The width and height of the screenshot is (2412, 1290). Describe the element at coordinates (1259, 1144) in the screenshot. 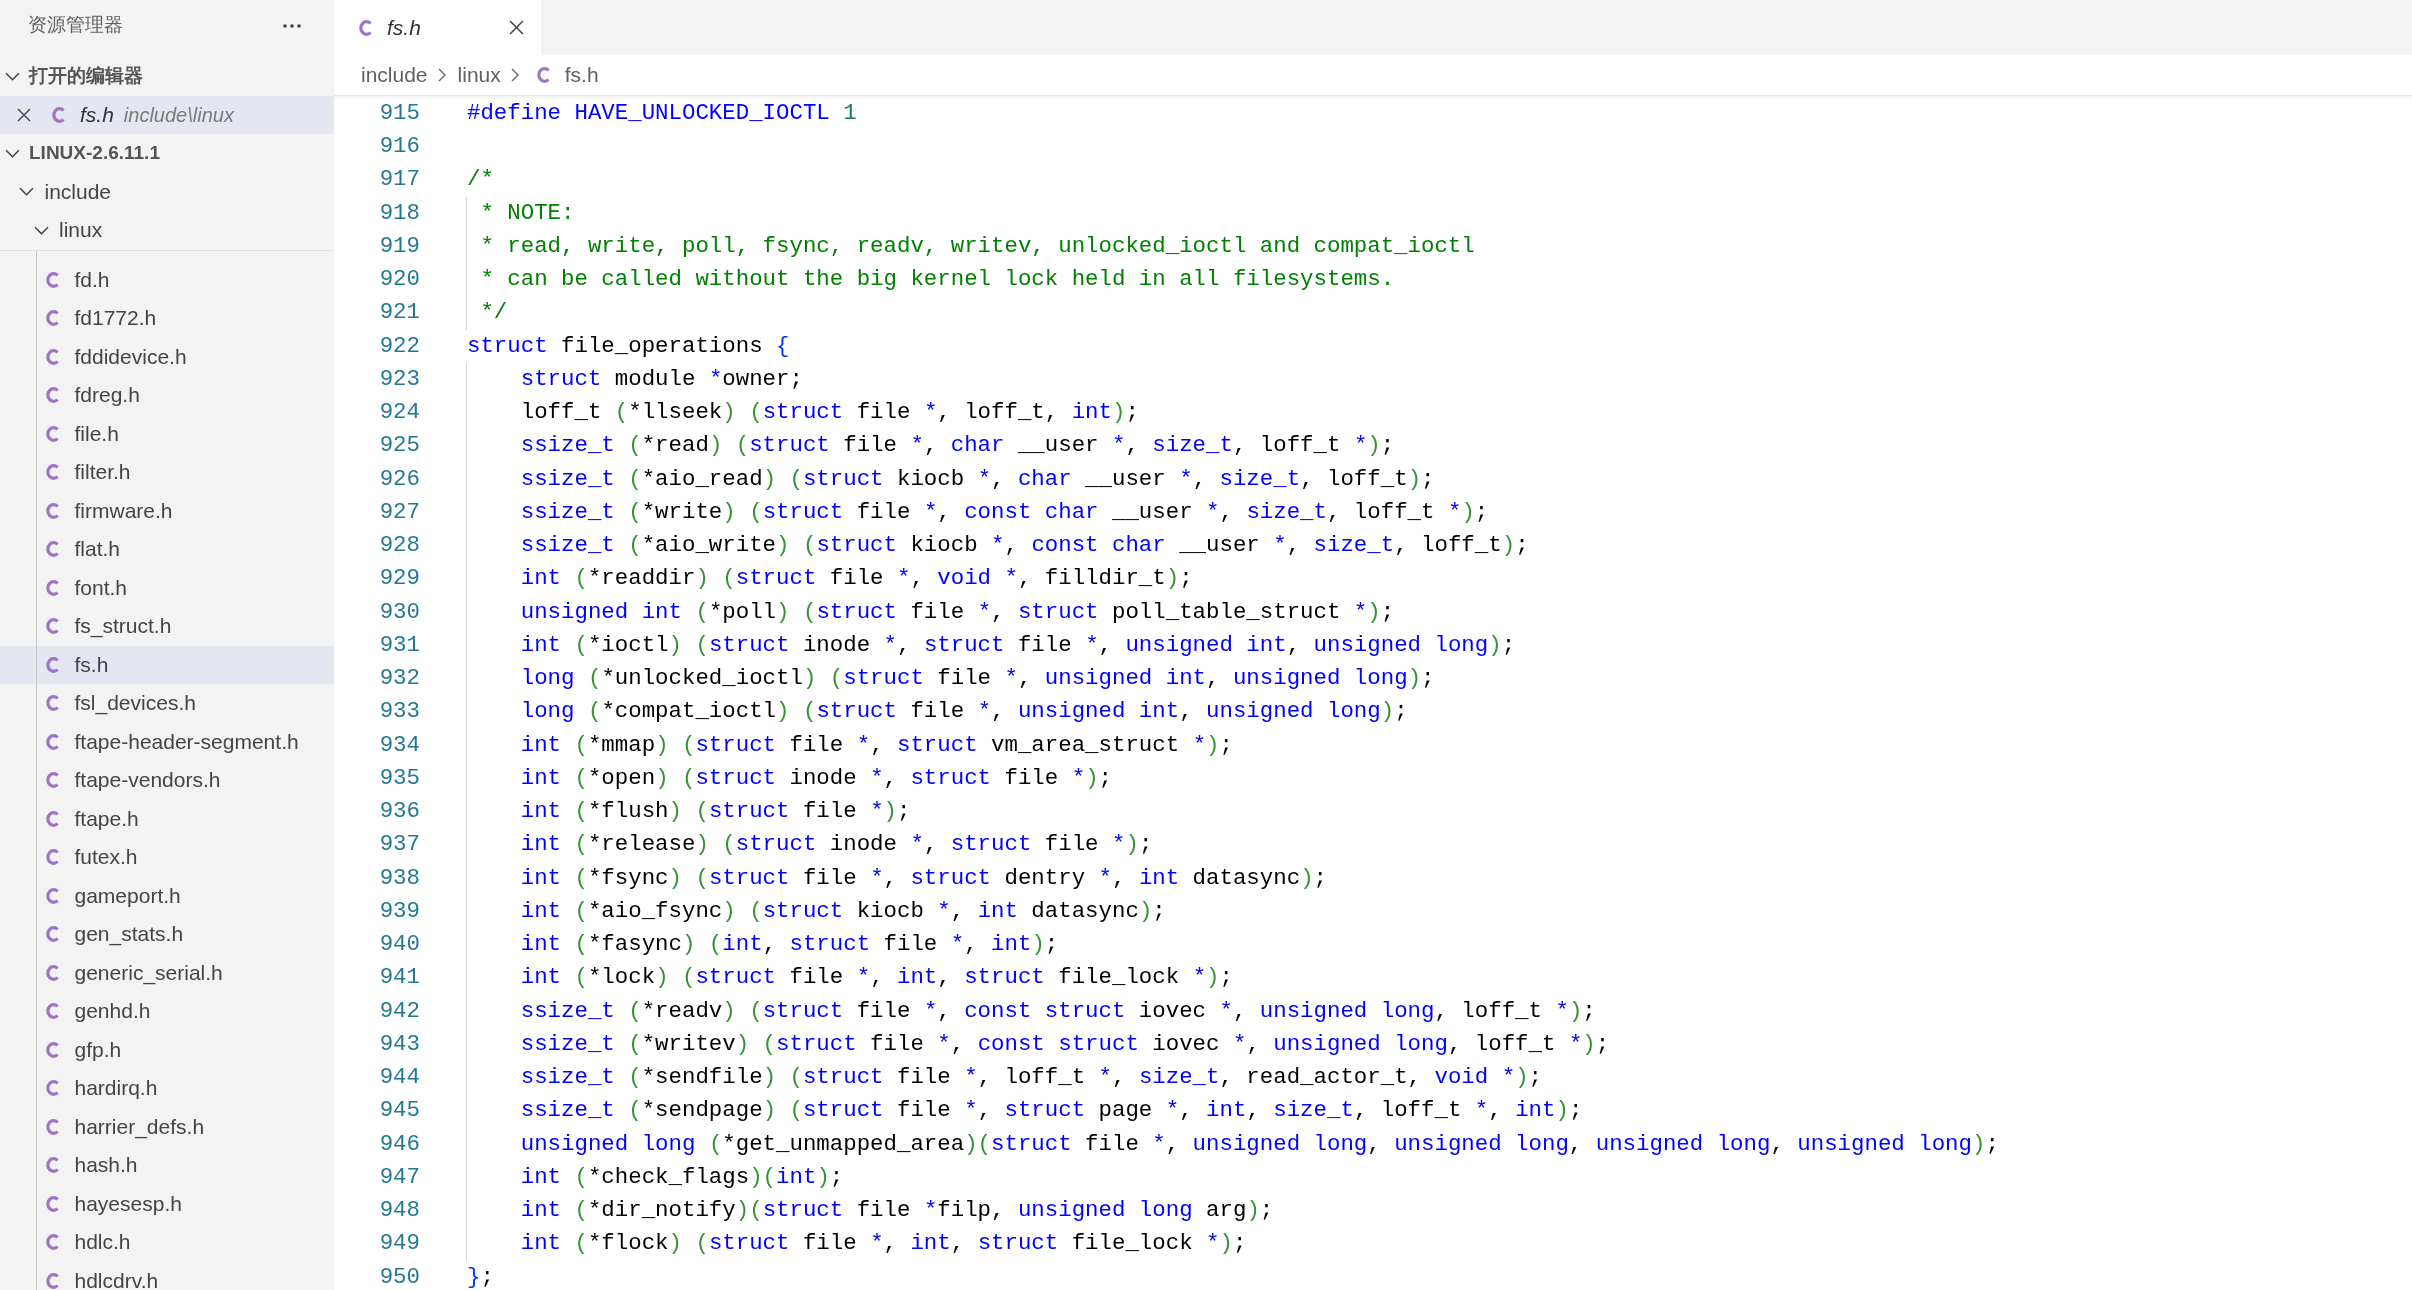

I see `code-line: unsigned long (*get_unmapped_area)(struct file *, unsigned long, unsigned long, unsigned long, unsigned long);` at that location.